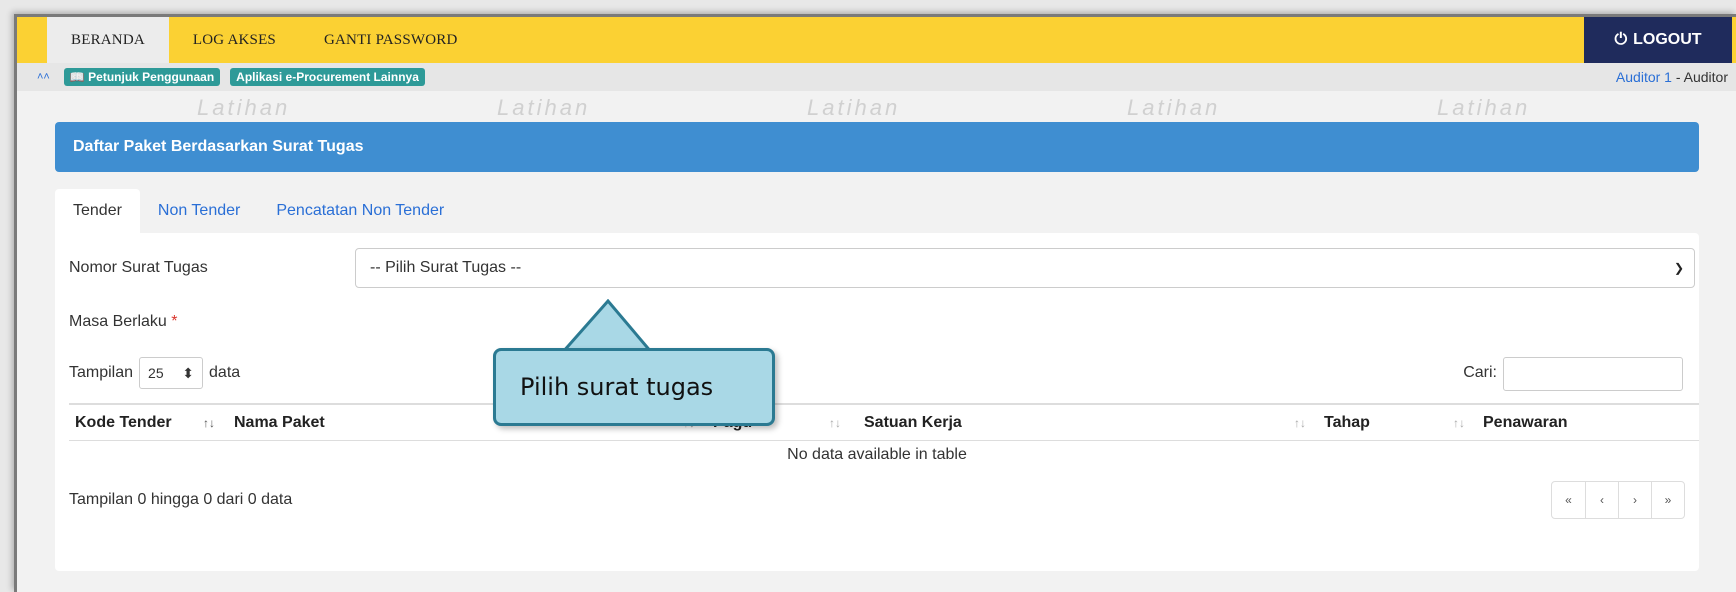  I want to click on tab-non-tender: Non Tender, so click(199, 211).